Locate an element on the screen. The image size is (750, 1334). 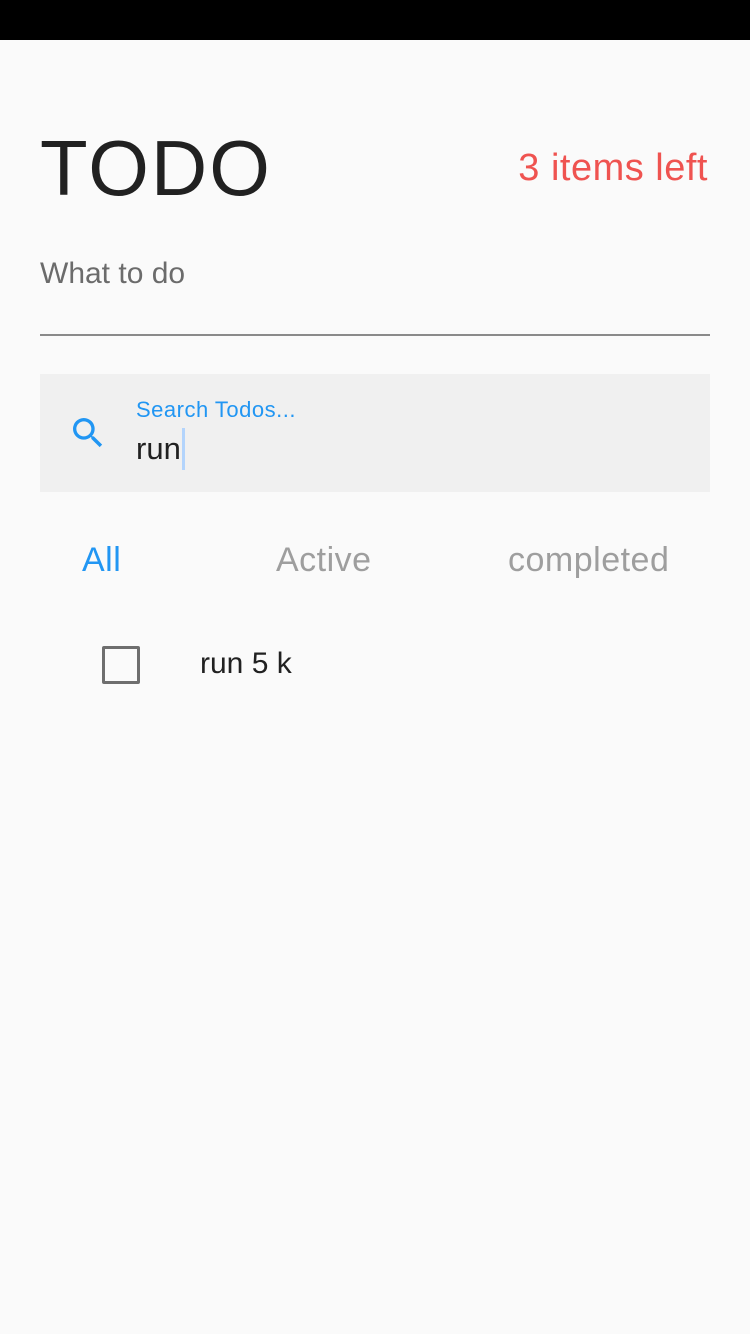
todo-list: run 5 k is located at coordinates (375, 664).